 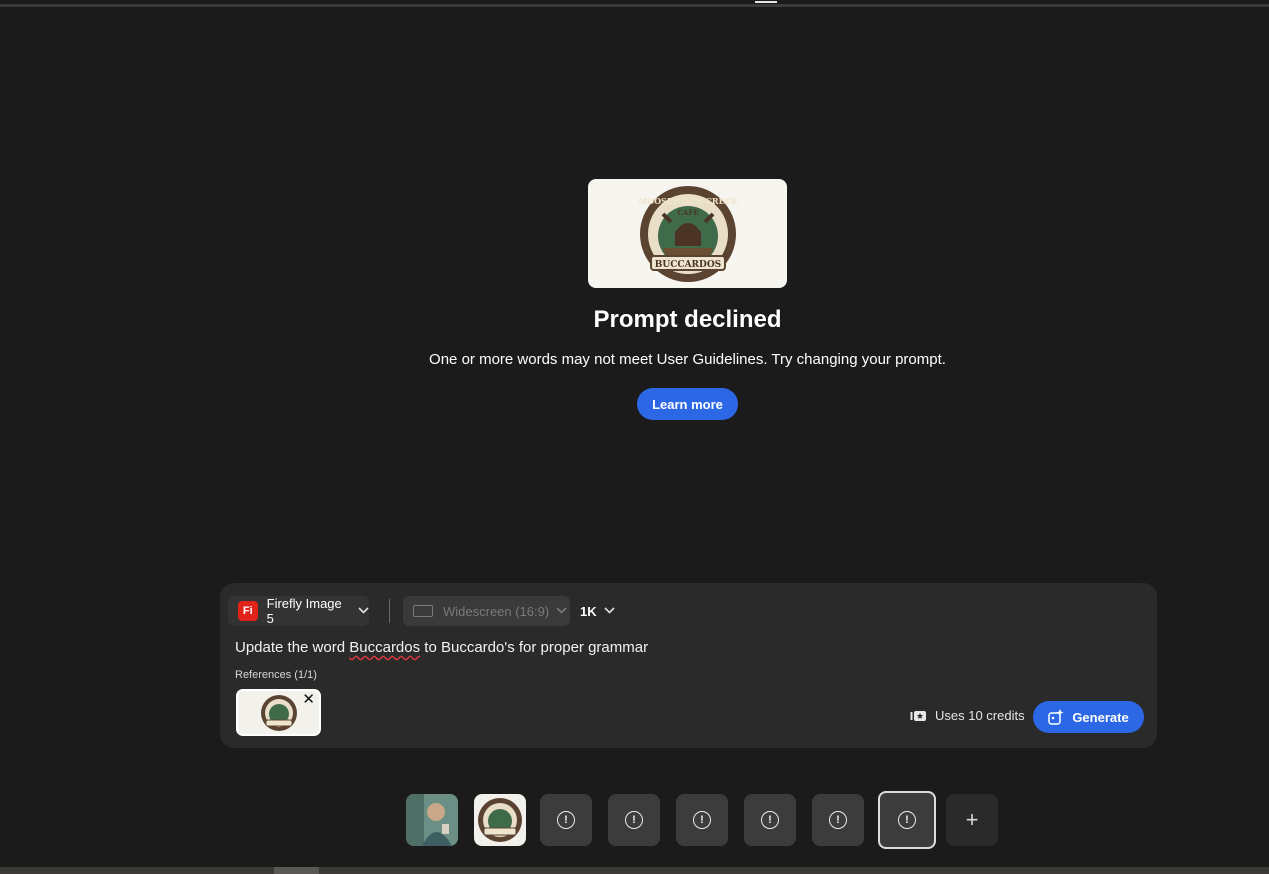 I want to click on logo-thumbnail-image, so click(x=500, y=820).